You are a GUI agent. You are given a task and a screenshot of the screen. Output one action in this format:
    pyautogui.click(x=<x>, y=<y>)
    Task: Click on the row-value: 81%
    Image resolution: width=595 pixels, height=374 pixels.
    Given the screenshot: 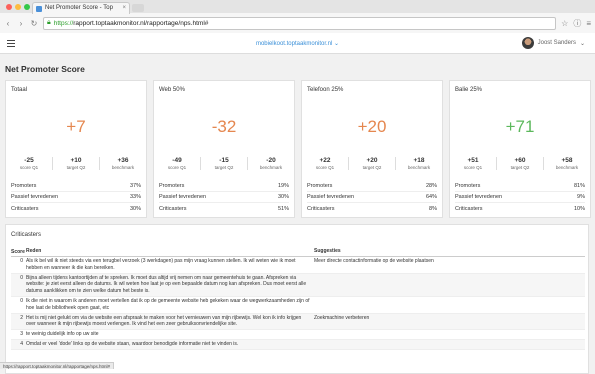 What is the action you would take?
    pyautogui.click(x=579, y=186)
    